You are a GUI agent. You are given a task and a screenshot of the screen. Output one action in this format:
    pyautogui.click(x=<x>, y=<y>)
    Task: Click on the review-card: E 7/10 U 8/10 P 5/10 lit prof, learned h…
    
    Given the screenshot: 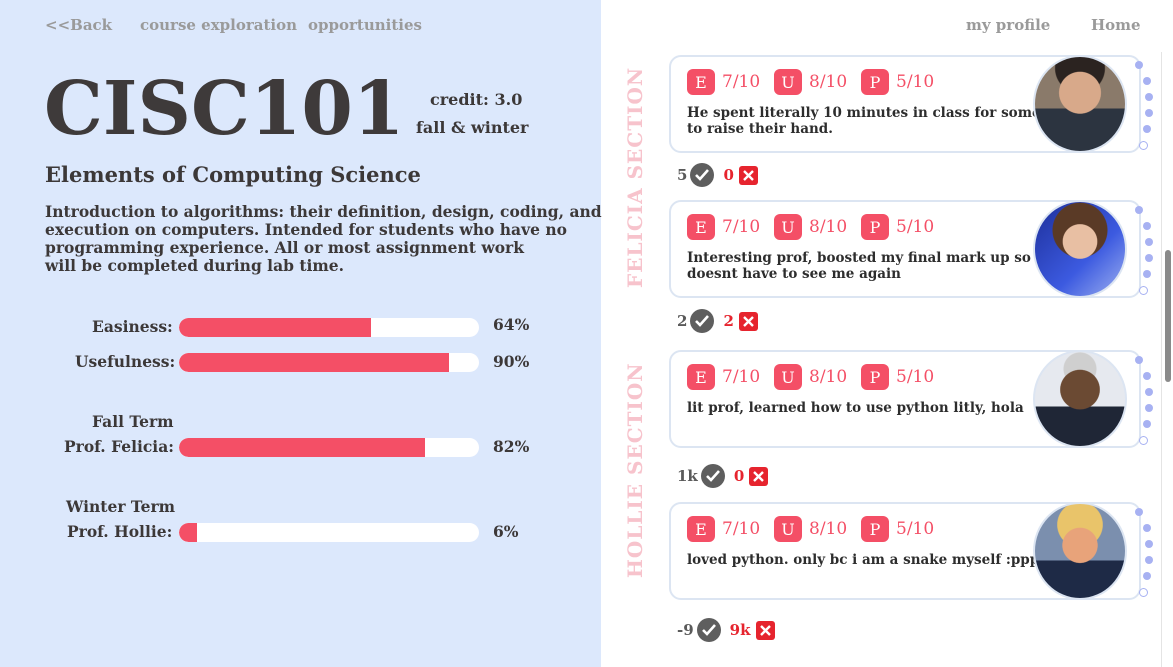 What is the action you would take?
    pyautogui.click(x=911, y=399)
    